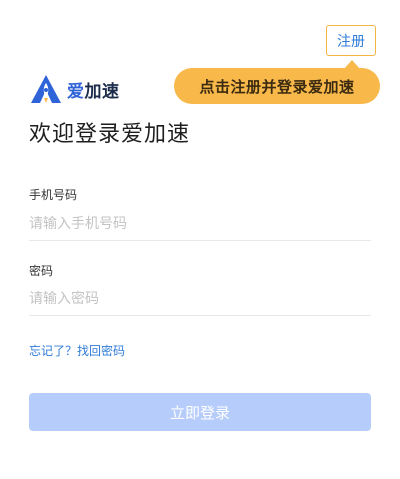  Describe the element at coordinates (200, 412) in the screenshot. I see `login-button: 立即登录` at that location.